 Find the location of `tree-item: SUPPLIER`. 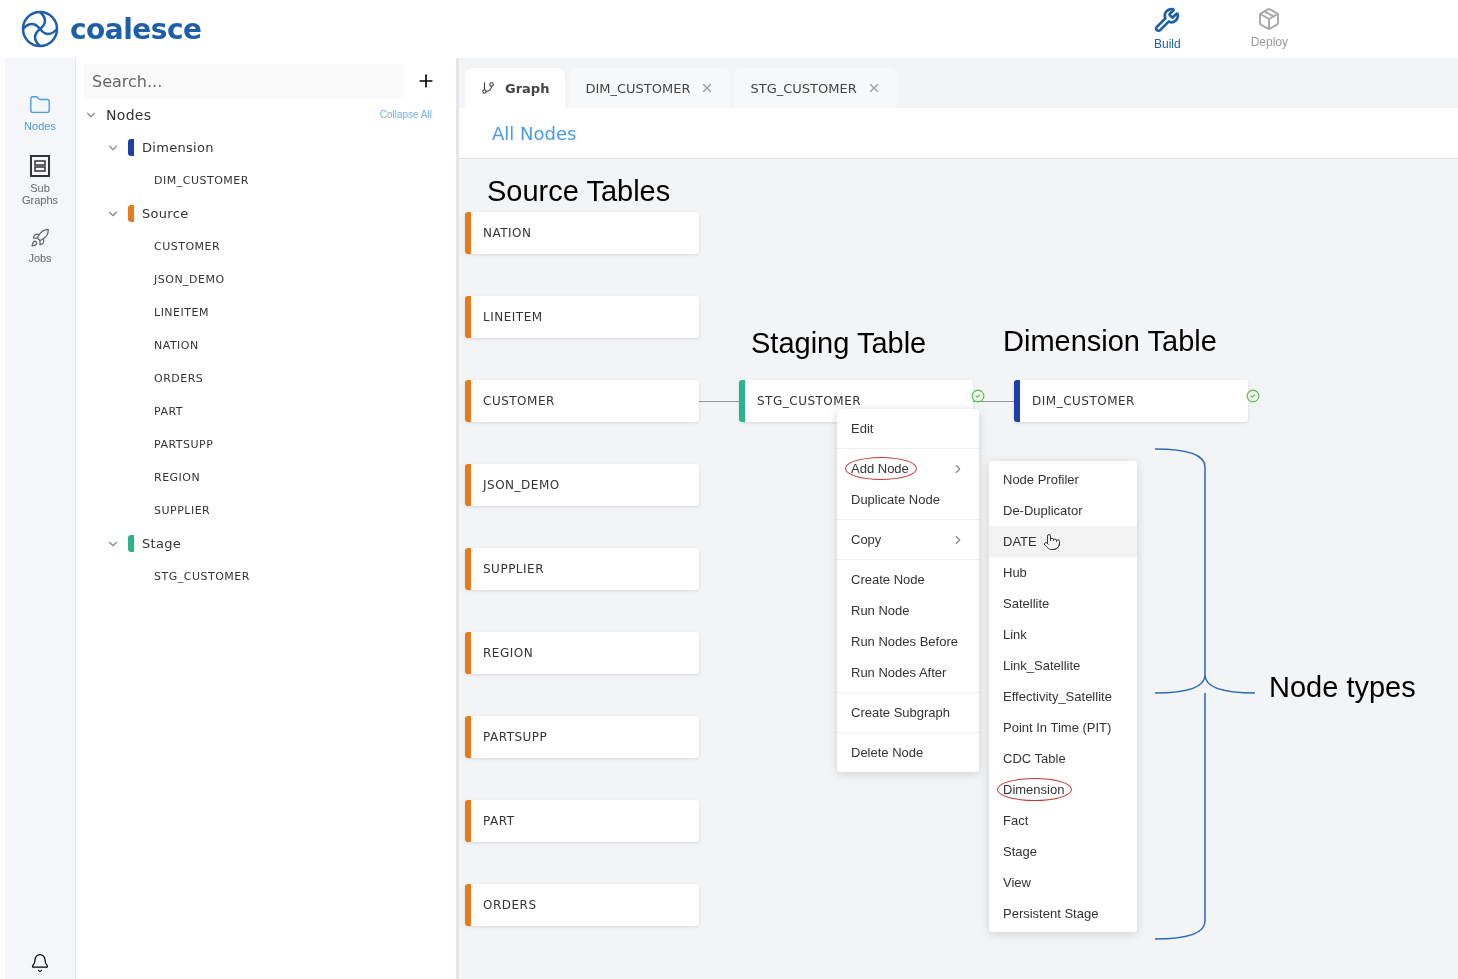

tree-item: SUPPLIER is located at coordinates (182, 510).